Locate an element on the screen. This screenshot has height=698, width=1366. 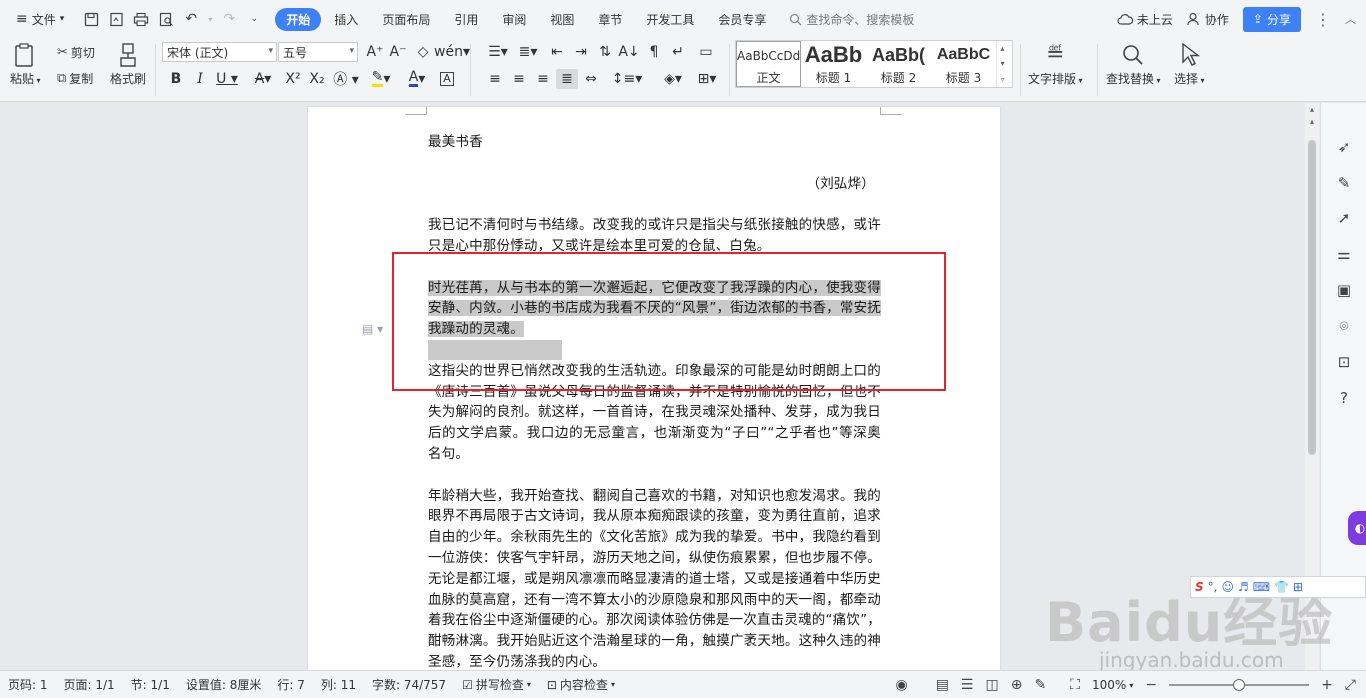
cut-button: ✂ 剪切 is located at coordinates (76, 52).